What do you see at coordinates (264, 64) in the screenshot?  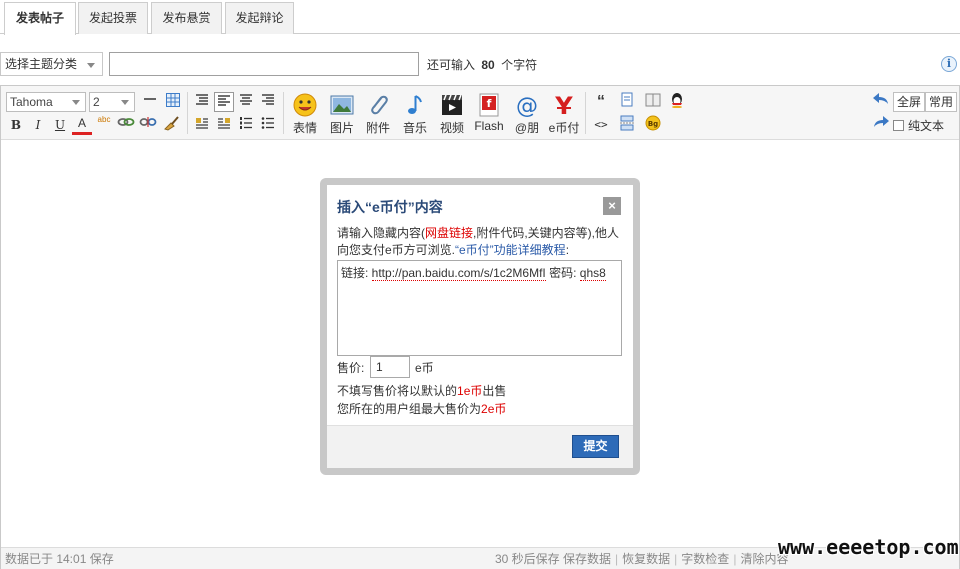 I see `subject-input` at bounding box center [264, 64].